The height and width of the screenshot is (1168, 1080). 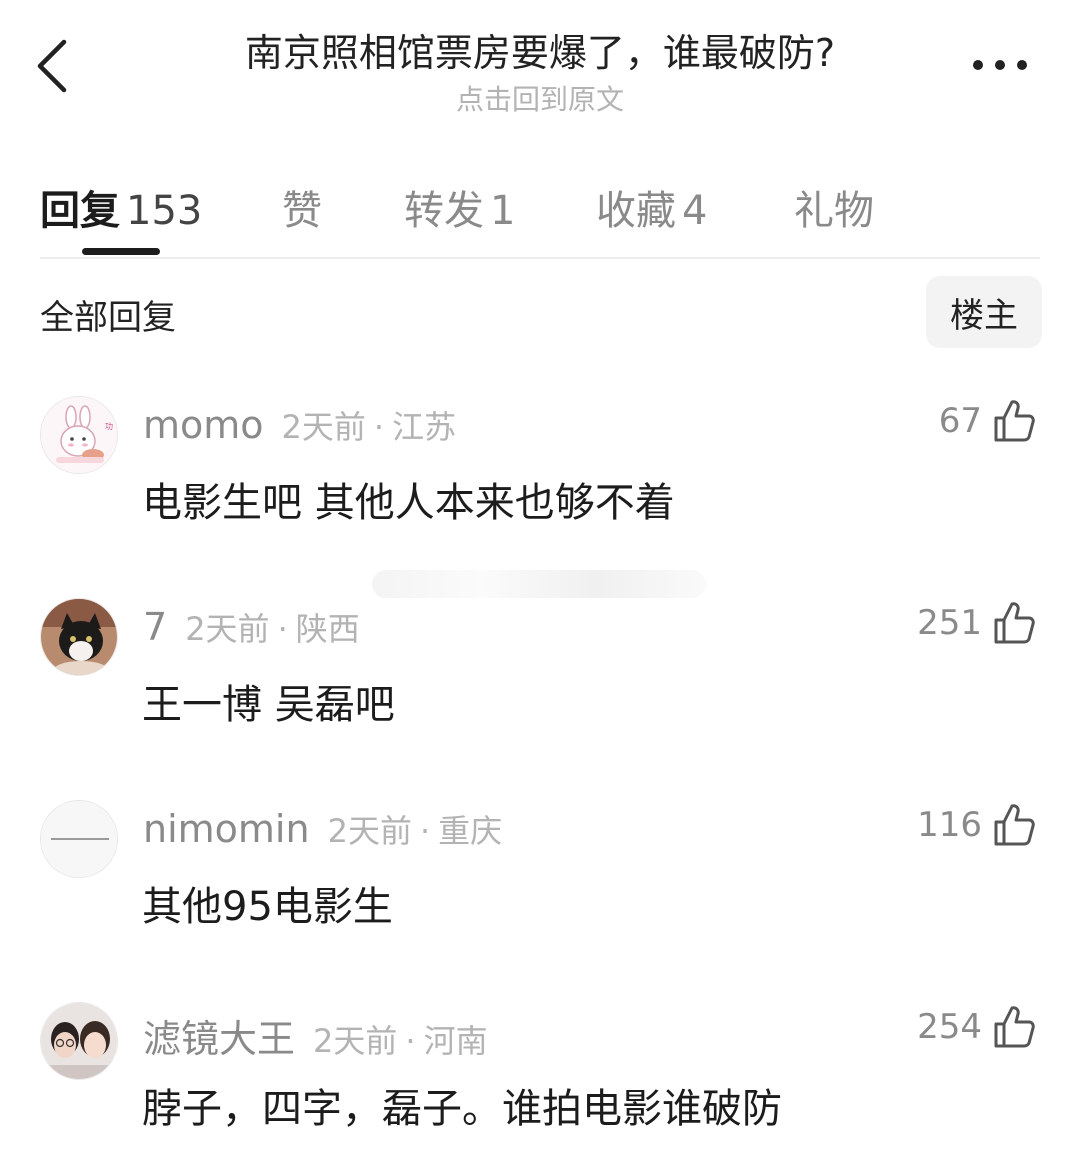 What do you see at coordinates (121, 207) in the screenshot?
I see `tab-replies: 回复 153` at bounding box center [121, 207].